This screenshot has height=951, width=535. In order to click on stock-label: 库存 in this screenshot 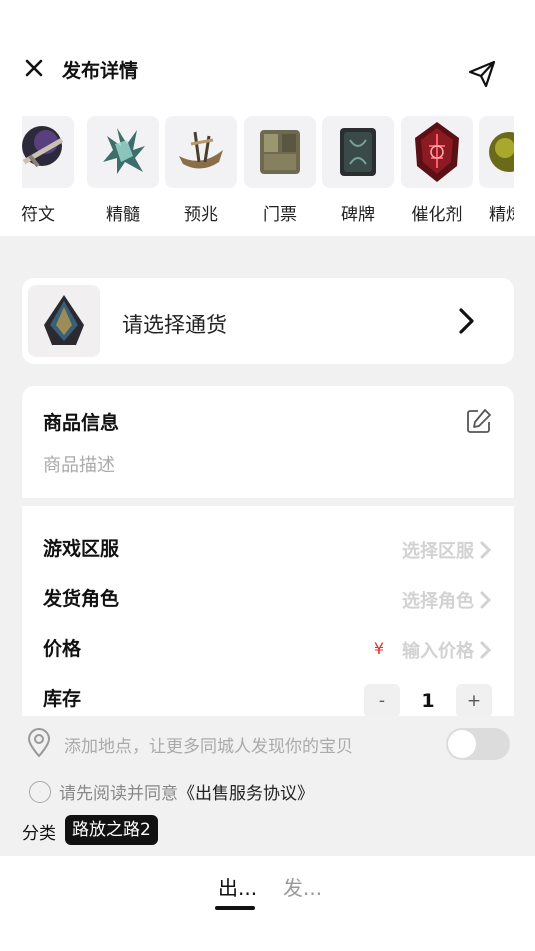, I will do `click(62, 699)`.